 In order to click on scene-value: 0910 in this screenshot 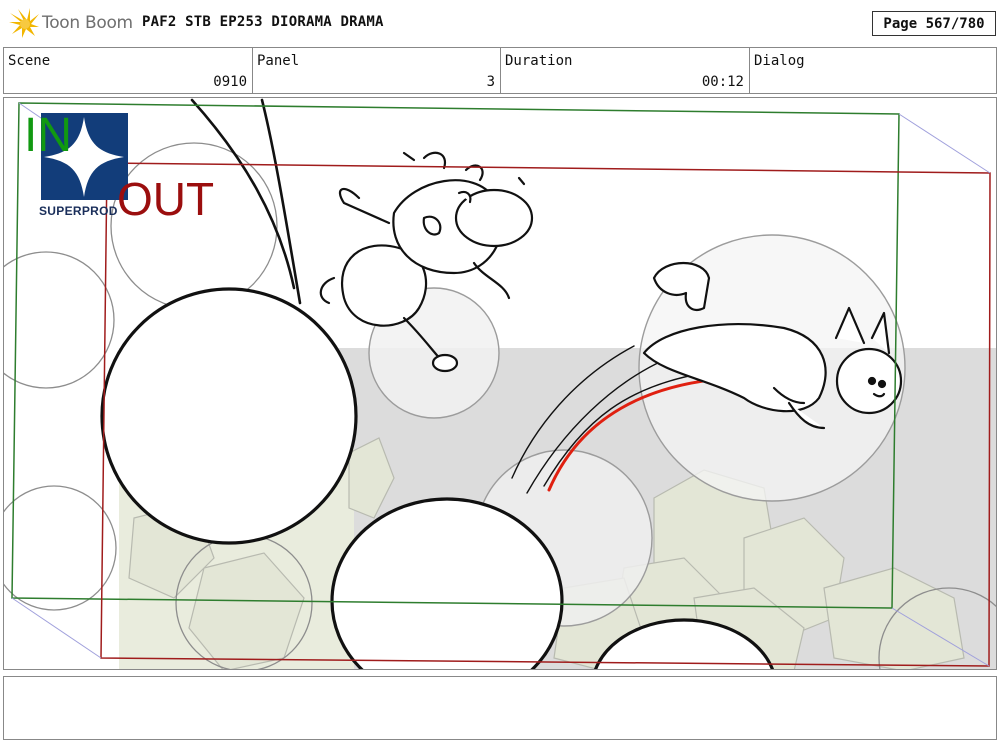, I will do `click(230, 82)`.